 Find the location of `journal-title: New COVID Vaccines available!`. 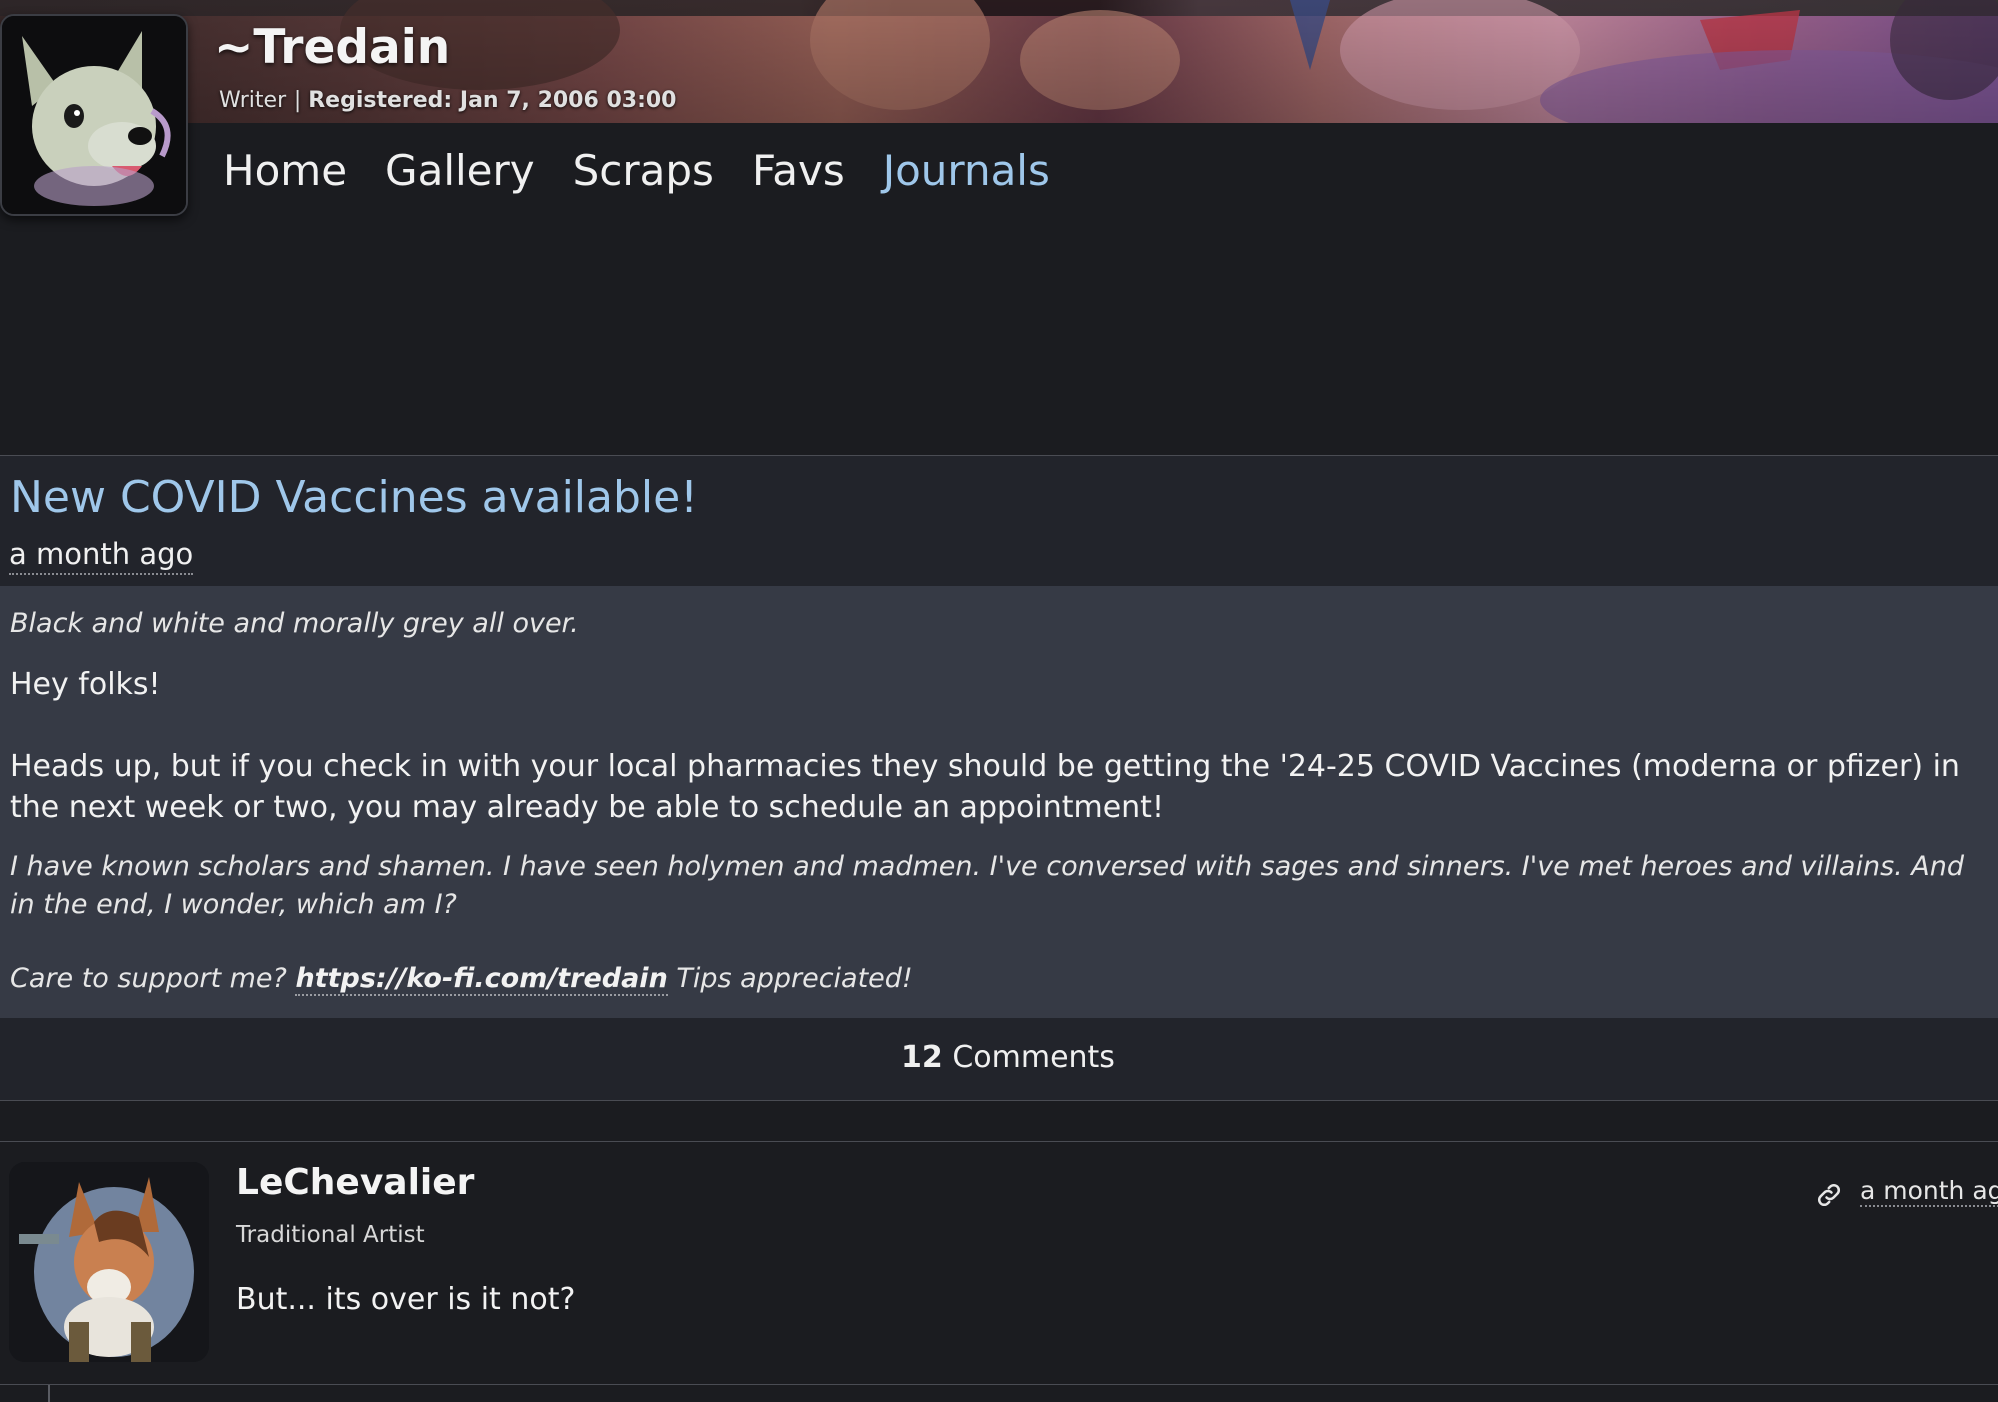

journal-title: New COVID Vaccines available! is located at coordinates (354, 497).